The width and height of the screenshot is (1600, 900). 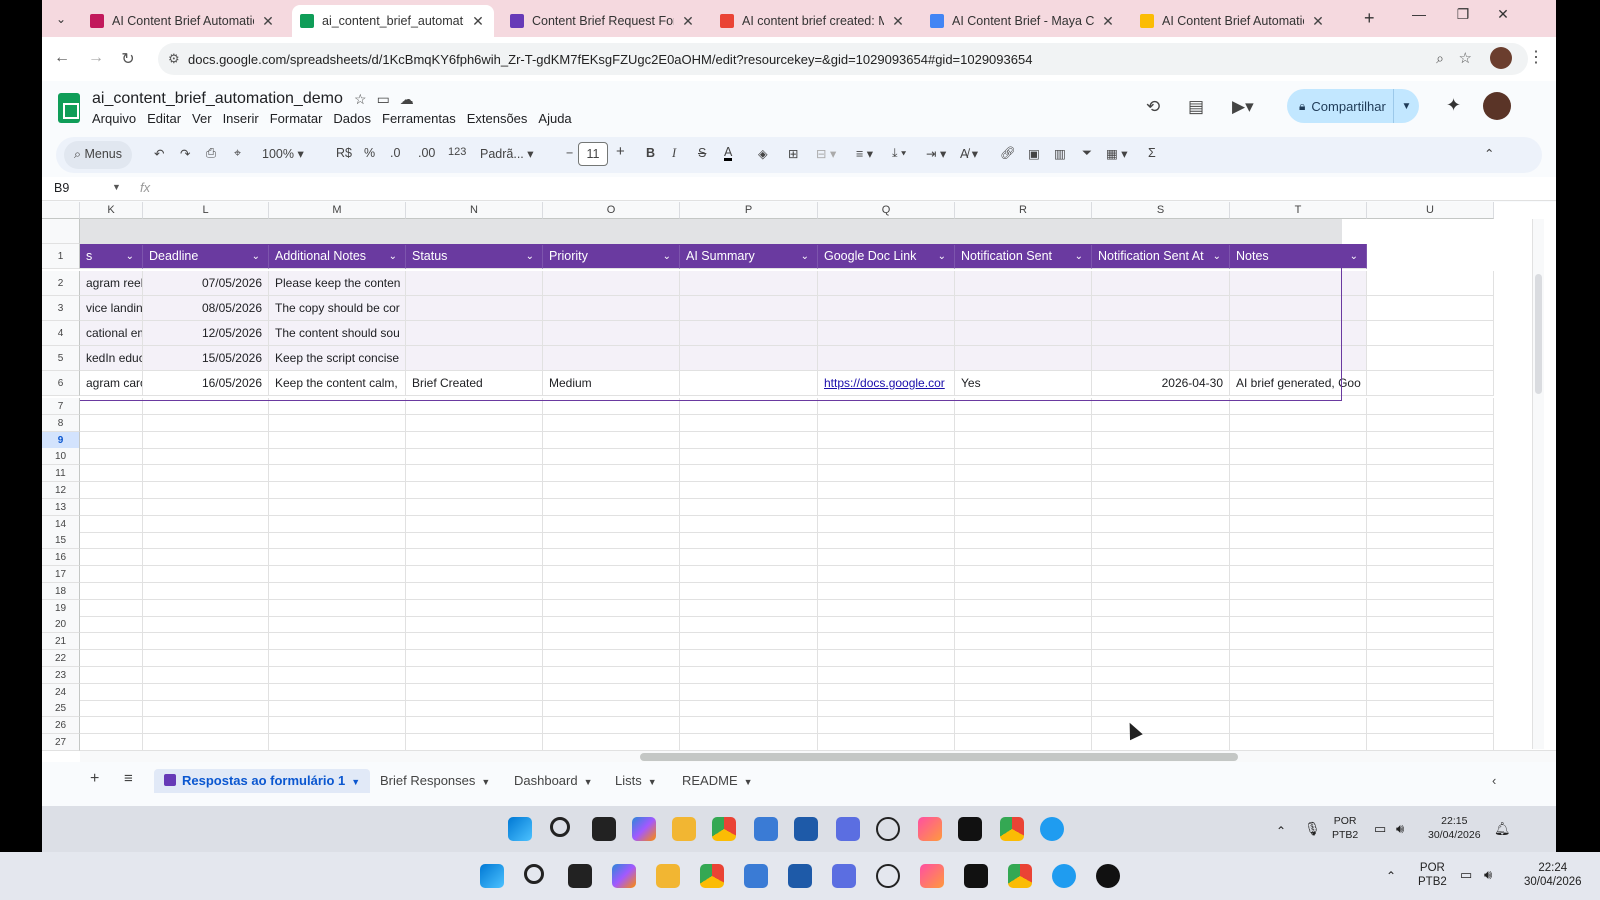 I want to click on strikethrough-icon: S, so click(x=702, y=153).